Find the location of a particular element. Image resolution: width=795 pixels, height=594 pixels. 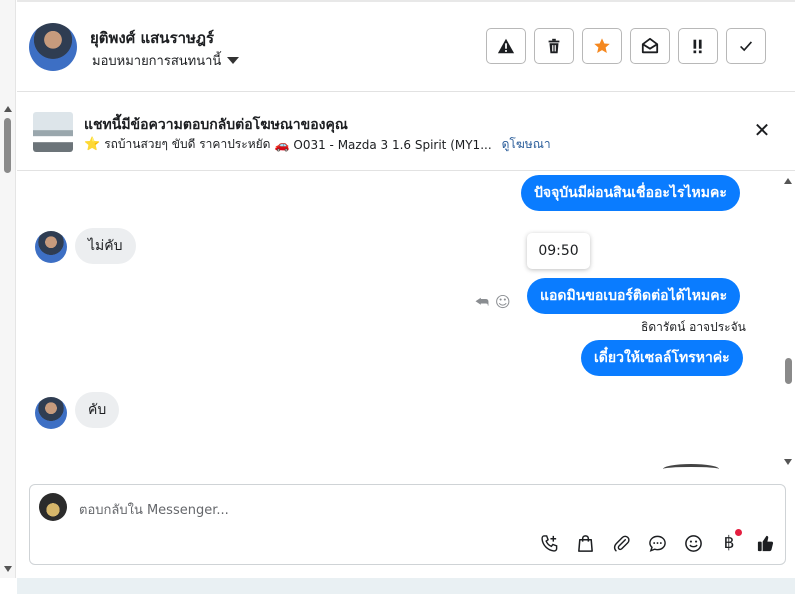

left-scrollbar is located at coordinates (8, 289).